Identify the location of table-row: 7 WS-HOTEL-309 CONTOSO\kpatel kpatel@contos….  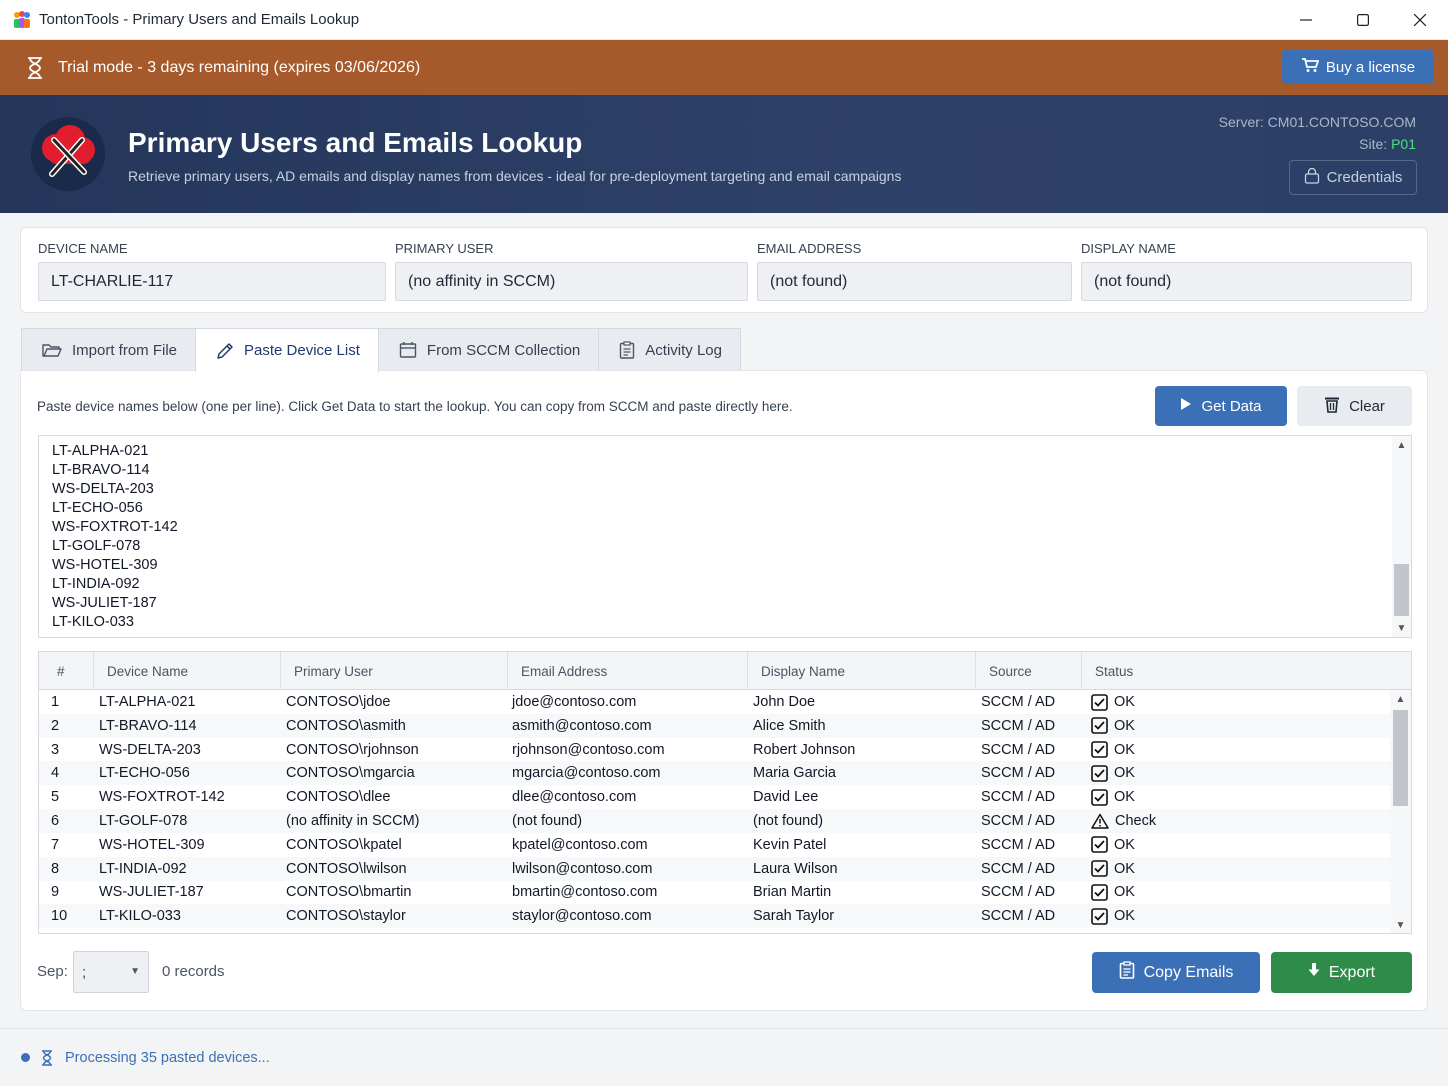
(715, 845).